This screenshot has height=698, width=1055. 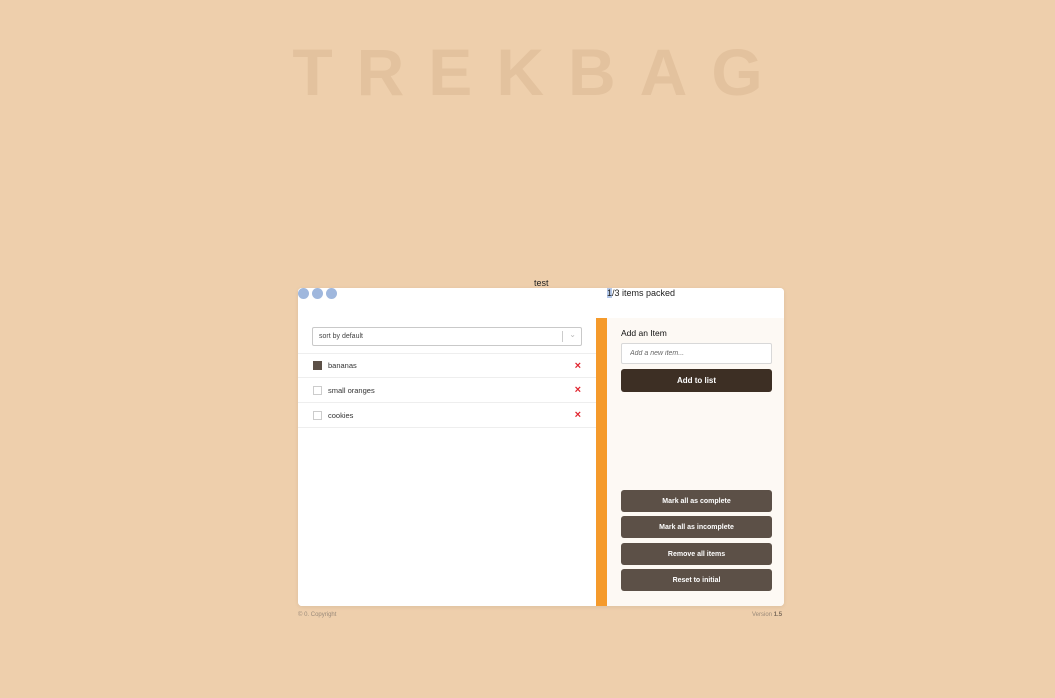 What do you see at coordinates (351, 390) in the screenshot?
I see `item-label: small oranges` at bounding box center [351, 390].